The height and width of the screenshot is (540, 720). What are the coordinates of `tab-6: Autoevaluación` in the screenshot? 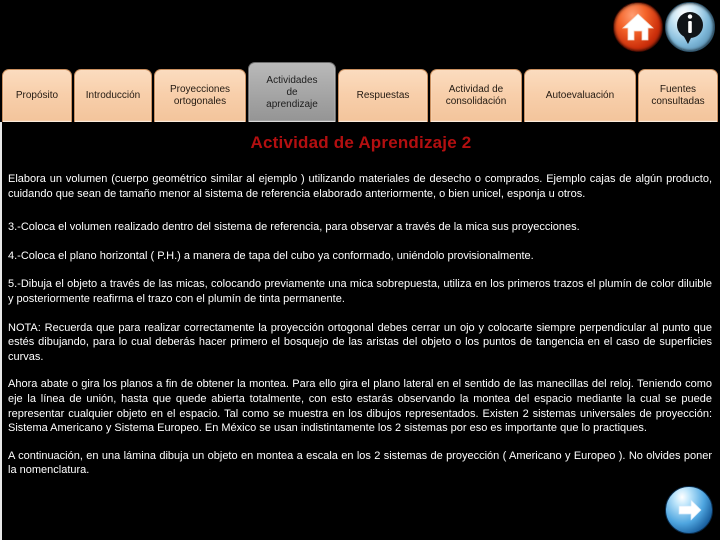 It's located at (580, 95).